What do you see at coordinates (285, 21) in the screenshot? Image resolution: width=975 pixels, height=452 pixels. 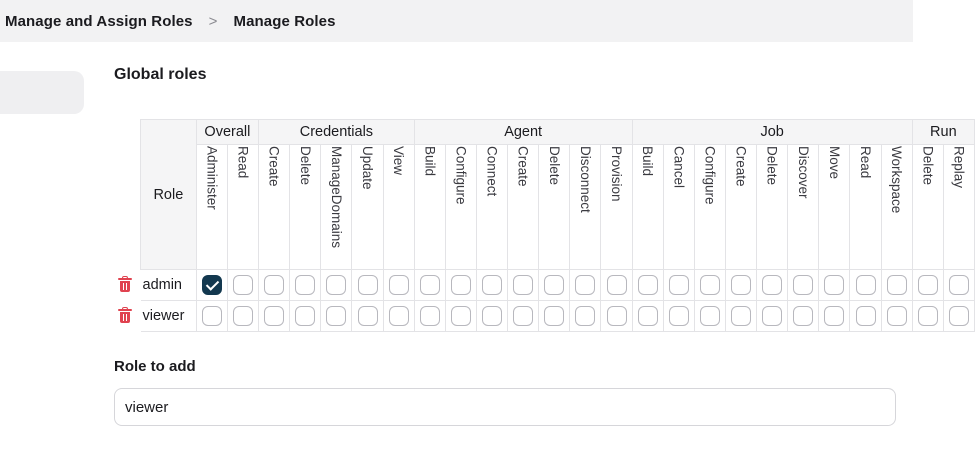 I see `breadcrumb-item-manage-roles: Manage Roles` at bounding box center [285, 21].